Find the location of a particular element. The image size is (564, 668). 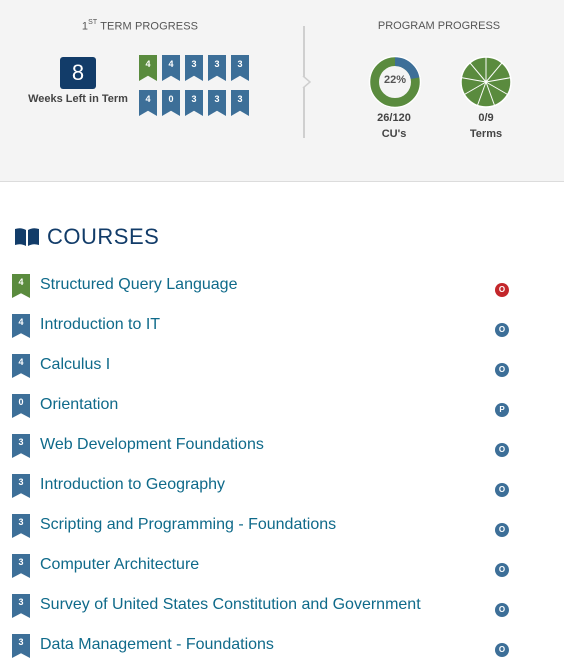

course-link: Web Development Foundations is located at coordinates (152, 445).